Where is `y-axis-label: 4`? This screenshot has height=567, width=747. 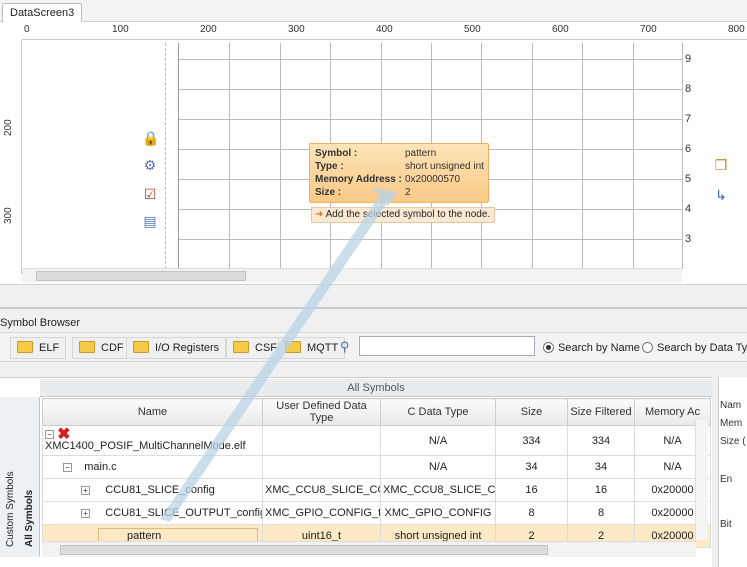 y-axis-label: 4 is located at coordinates (688, 209).